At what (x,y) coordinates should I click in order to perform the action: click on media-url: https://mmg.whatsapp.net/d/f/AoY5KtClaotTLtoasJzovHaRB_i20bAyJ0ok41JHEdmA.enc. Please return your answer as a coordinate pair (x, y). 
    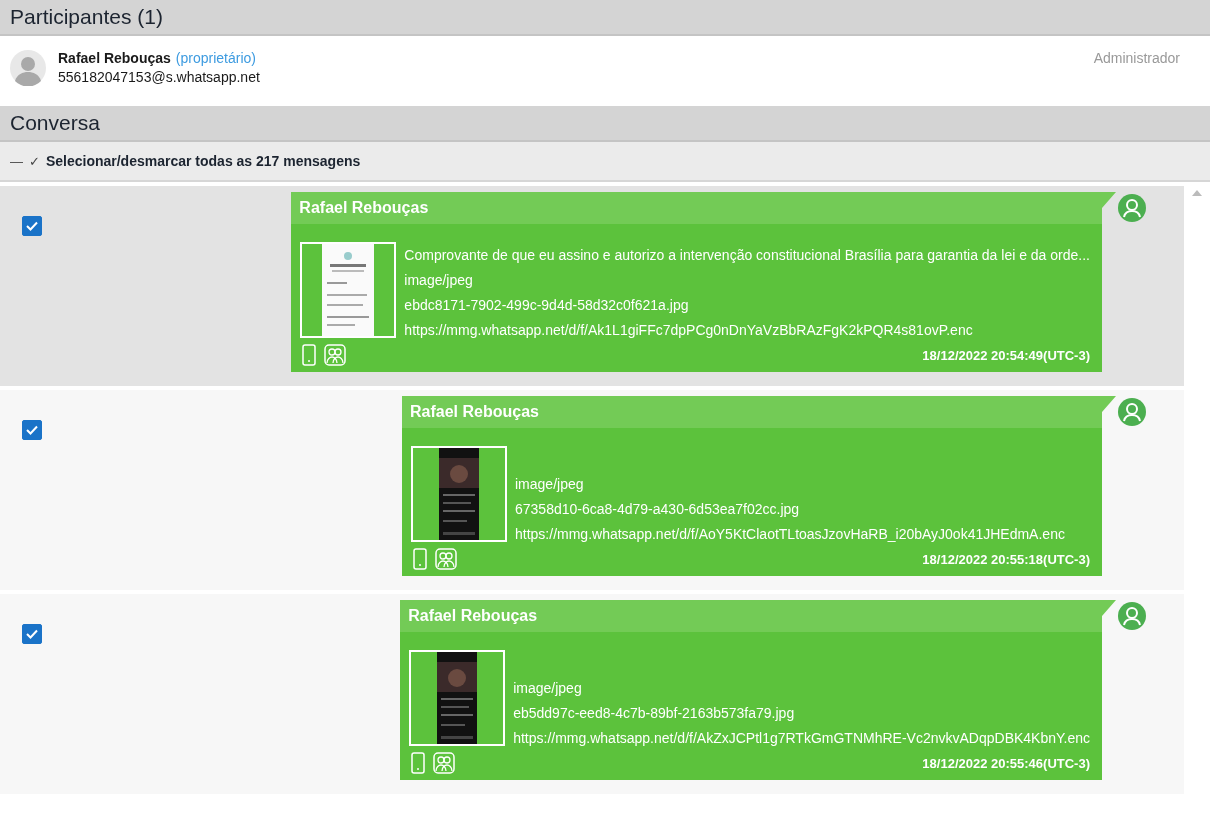
    Looking at the image, I should click on (790, 534).